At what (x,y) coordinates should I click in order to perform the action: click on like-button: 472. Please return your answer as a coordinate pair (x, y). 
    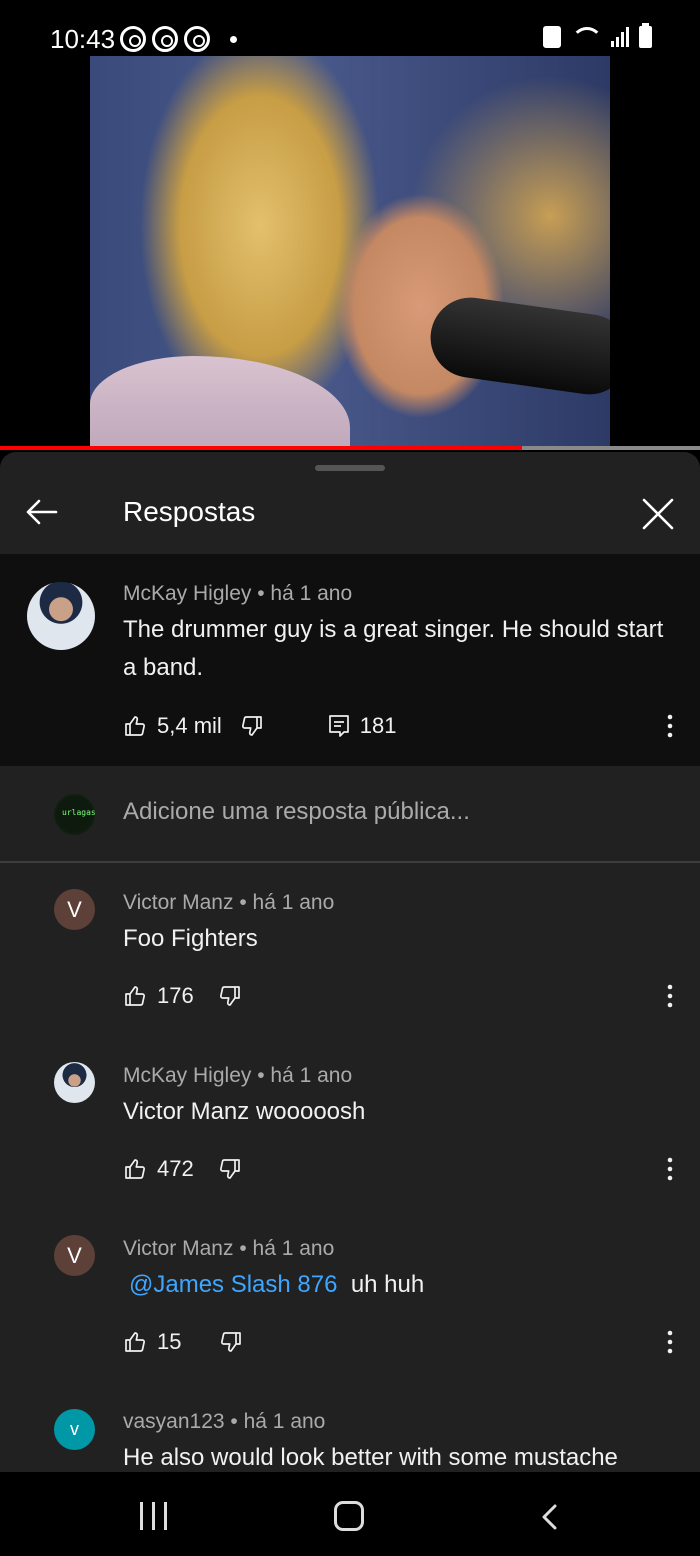
    Looking at the image, I should click on (158, 1169).